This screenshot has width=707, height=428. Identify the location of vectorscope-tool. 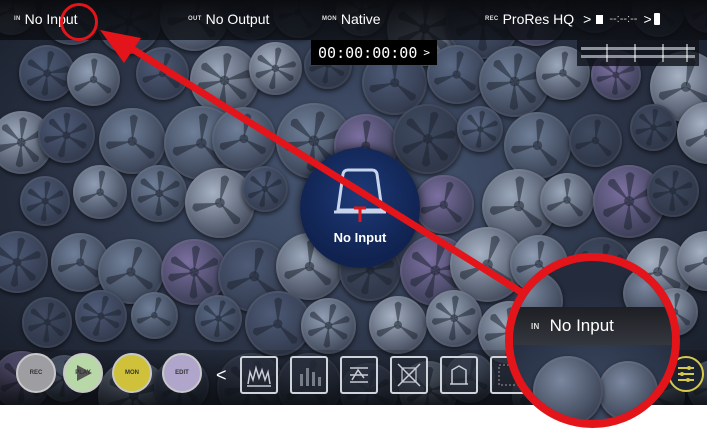
(309, 375).